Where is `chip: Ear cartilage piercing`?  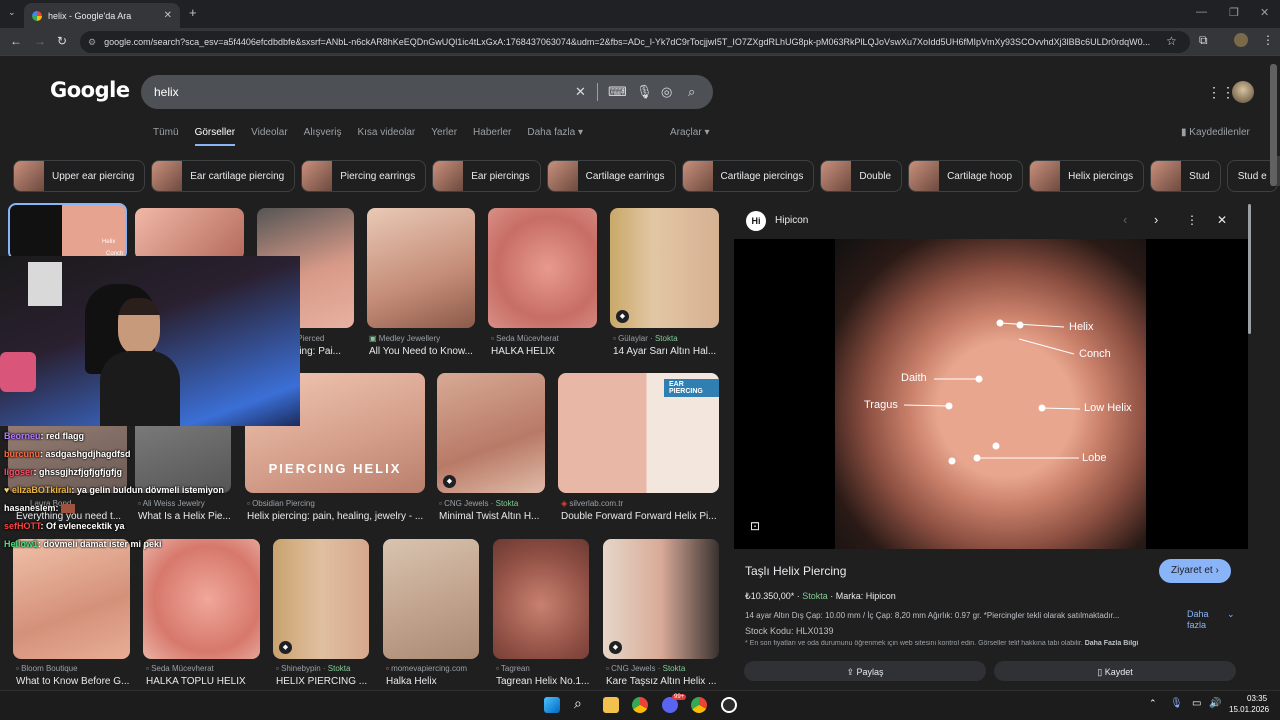
chip: Ear cartilage piercing is located at coordinates (223, 176).